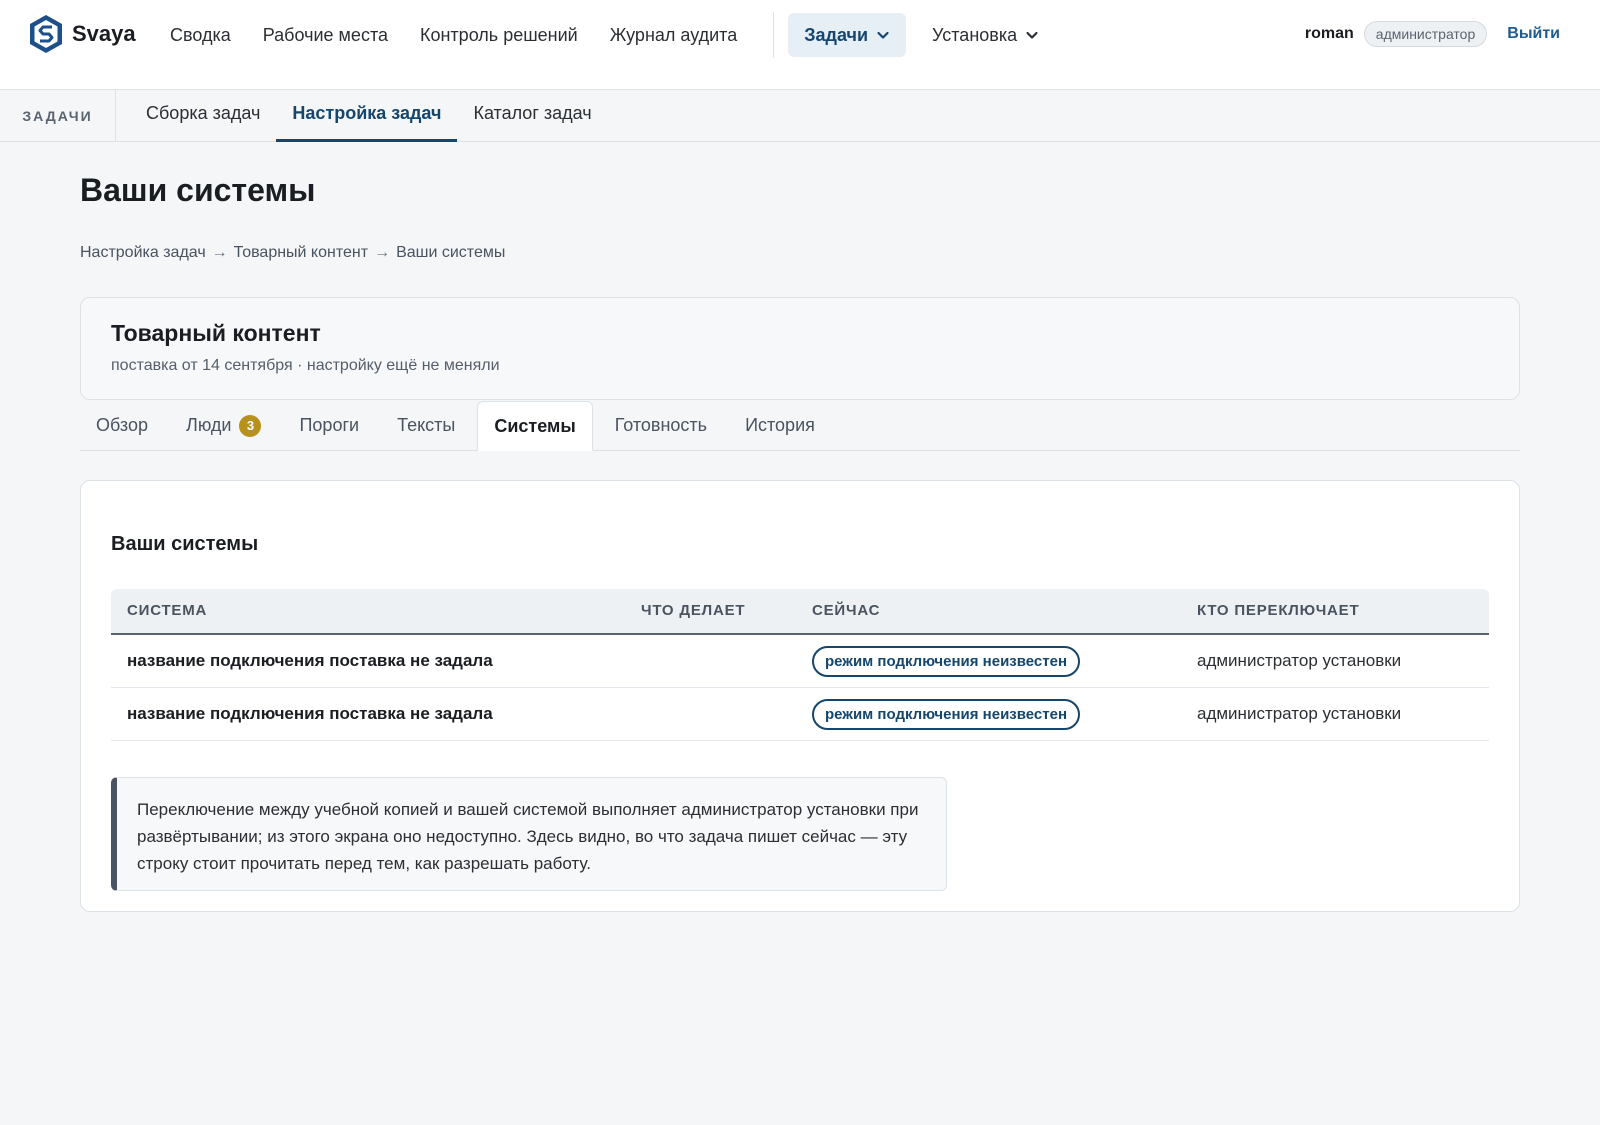  I want to click on subtab-task-catalog: Каталог задач, so click(532, 116).